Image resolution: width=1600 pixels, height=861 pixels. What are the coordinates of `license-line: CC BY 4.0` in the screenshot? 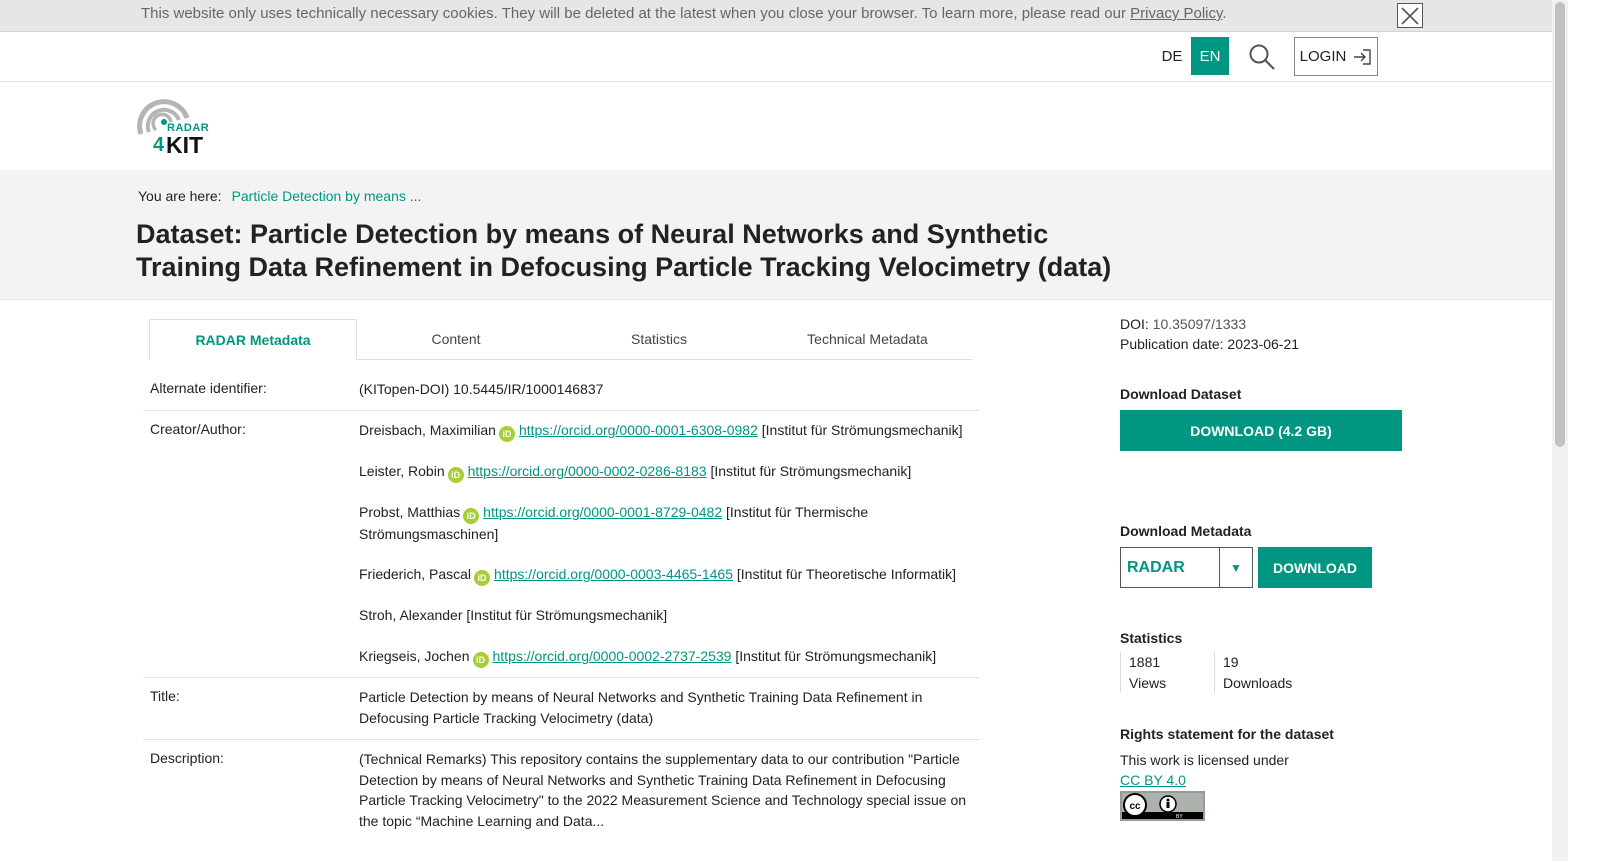 It's located at (1153, 780).